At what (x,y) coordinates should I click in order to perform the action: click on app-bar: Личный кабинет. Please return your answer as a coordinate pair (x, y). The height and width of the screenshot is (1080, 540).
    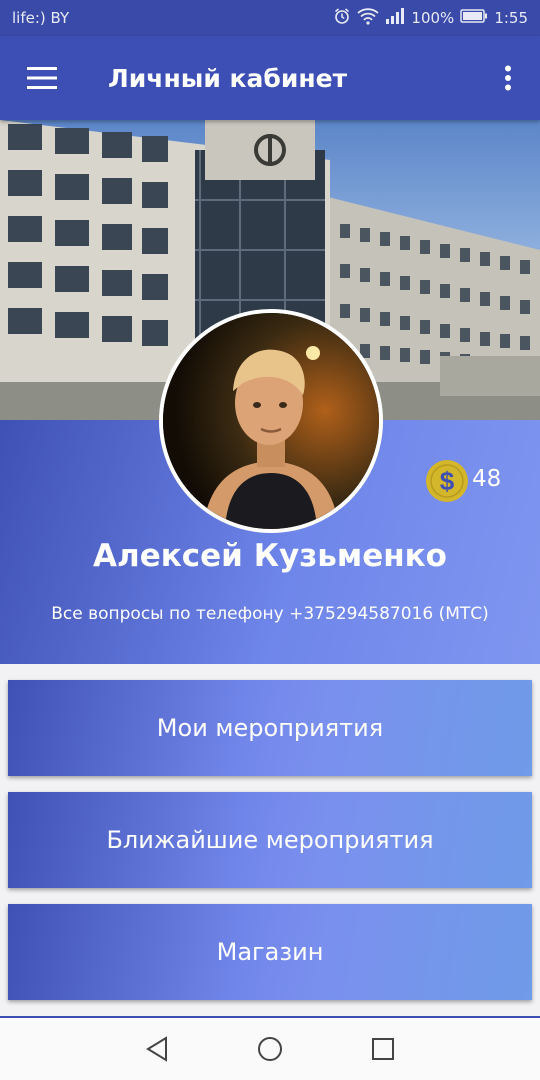
    Looking at the image, I should click on (270, 78).